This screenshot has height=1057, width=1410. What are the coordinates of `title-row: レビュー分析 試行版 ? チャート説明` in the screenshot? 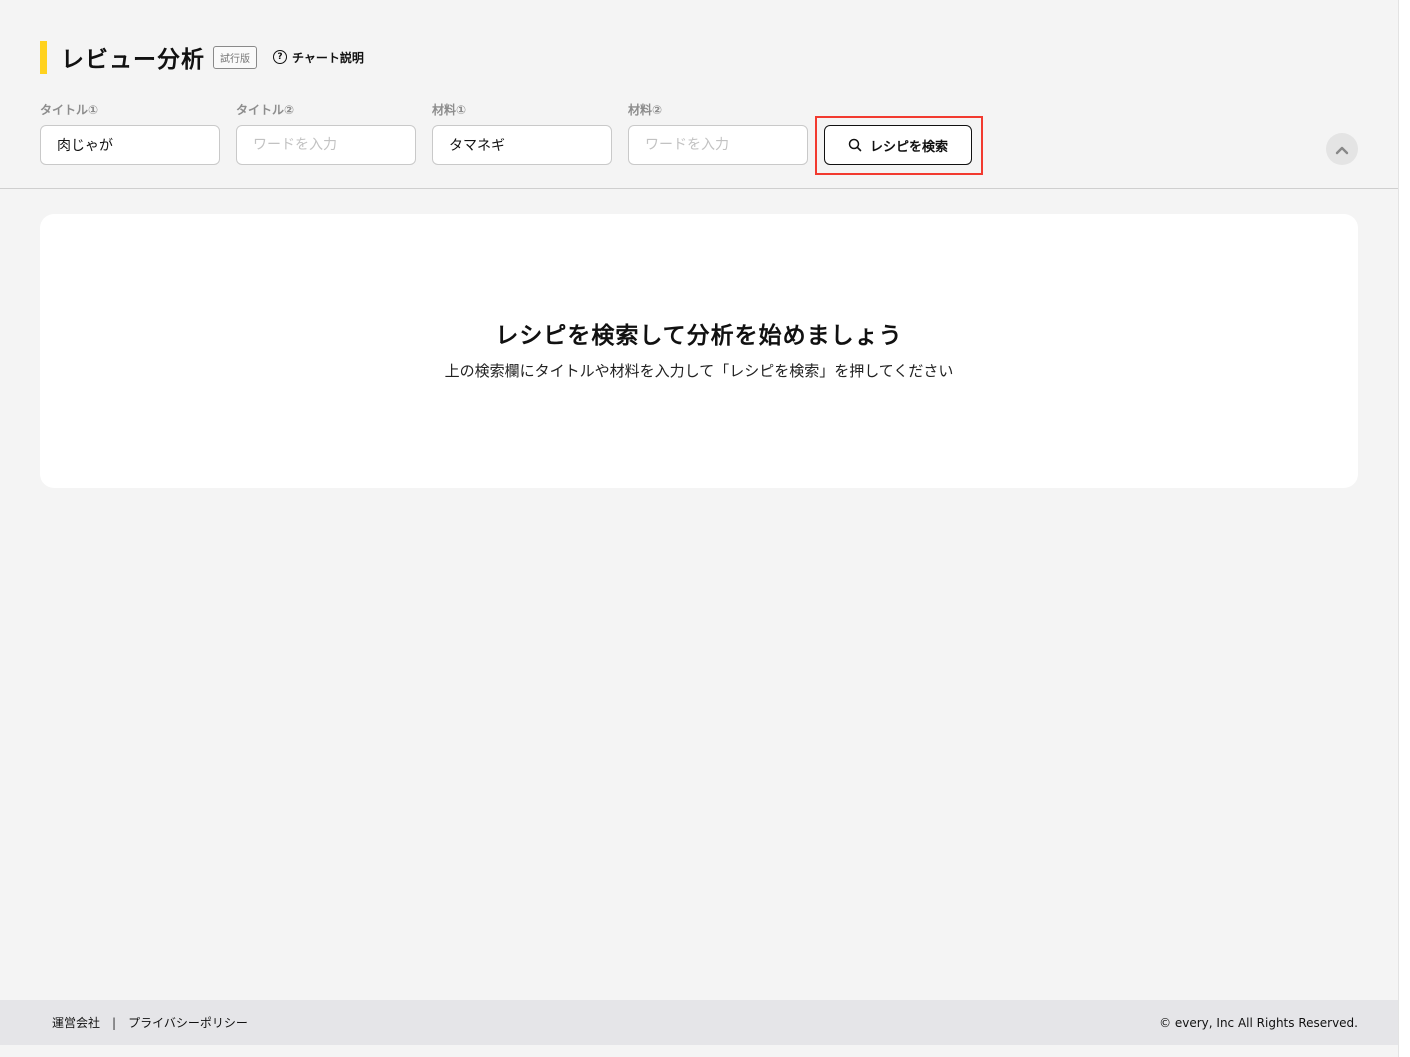 It's located at (202, 57).